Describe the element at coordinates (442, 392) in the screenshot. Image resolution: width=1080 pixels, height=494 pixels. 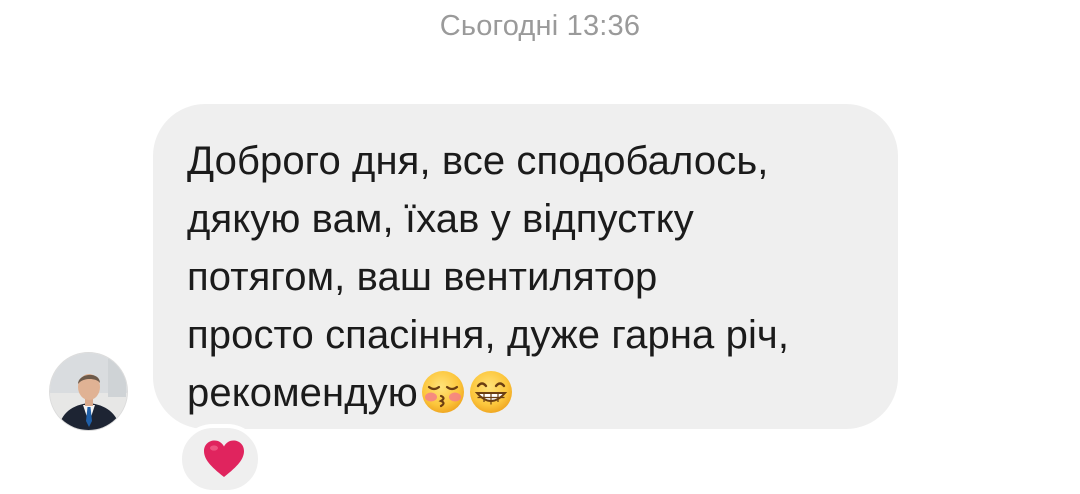
I see `kissing-face-with-closed-eyes-emoji` at that location.